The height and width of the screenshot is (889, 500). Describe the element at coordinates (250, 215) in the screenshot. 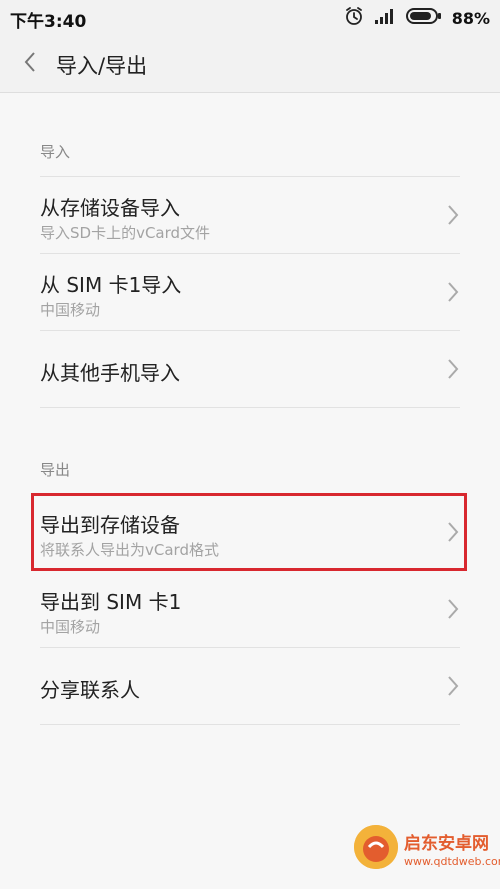

I see `import-from-storage-item: 从存储设备导入 导入SD卡上的vCard文件` at that location.